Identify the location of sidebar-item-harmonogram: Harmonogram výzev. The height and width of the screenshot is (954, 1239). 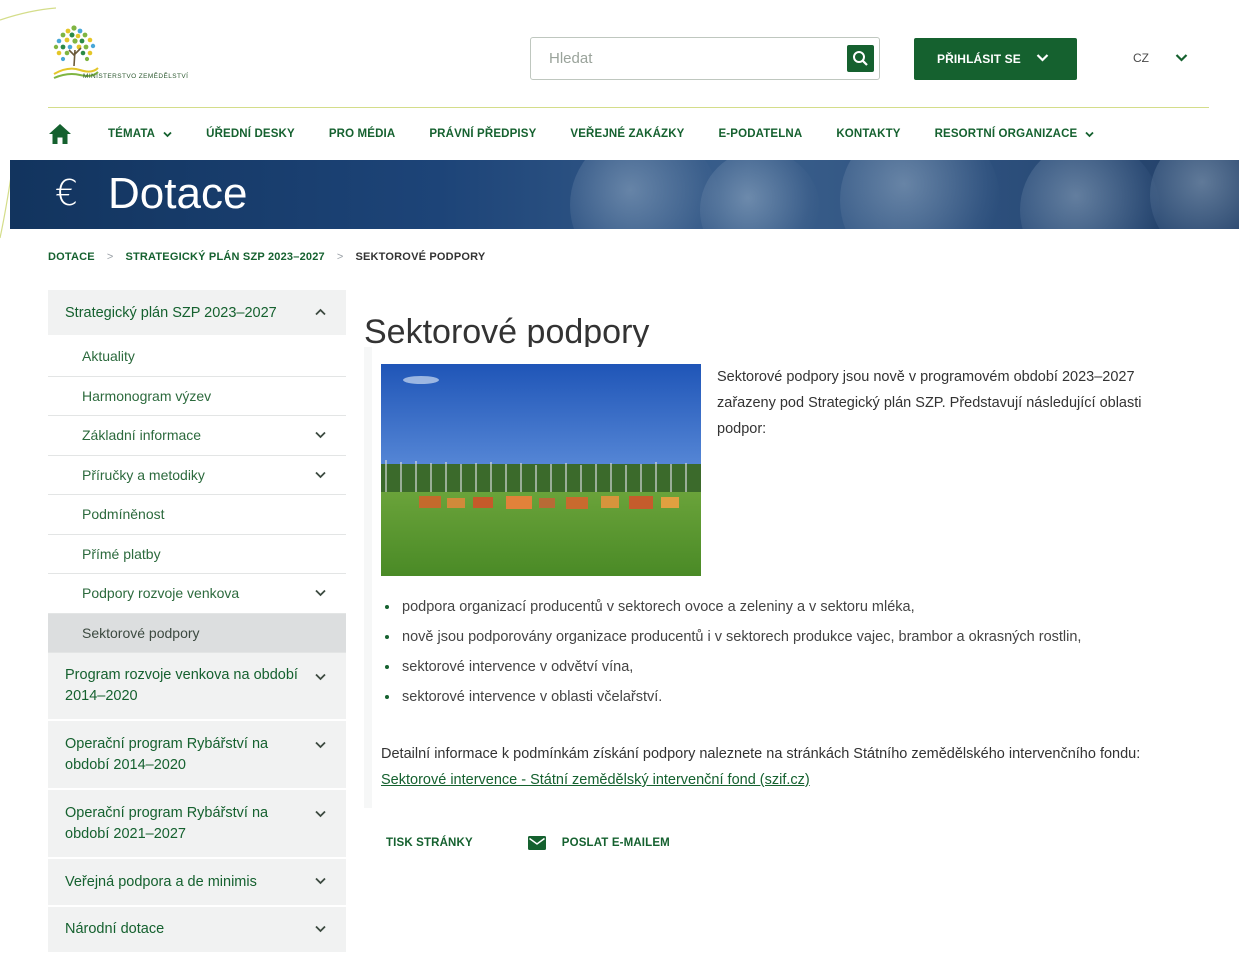
(197, 396).